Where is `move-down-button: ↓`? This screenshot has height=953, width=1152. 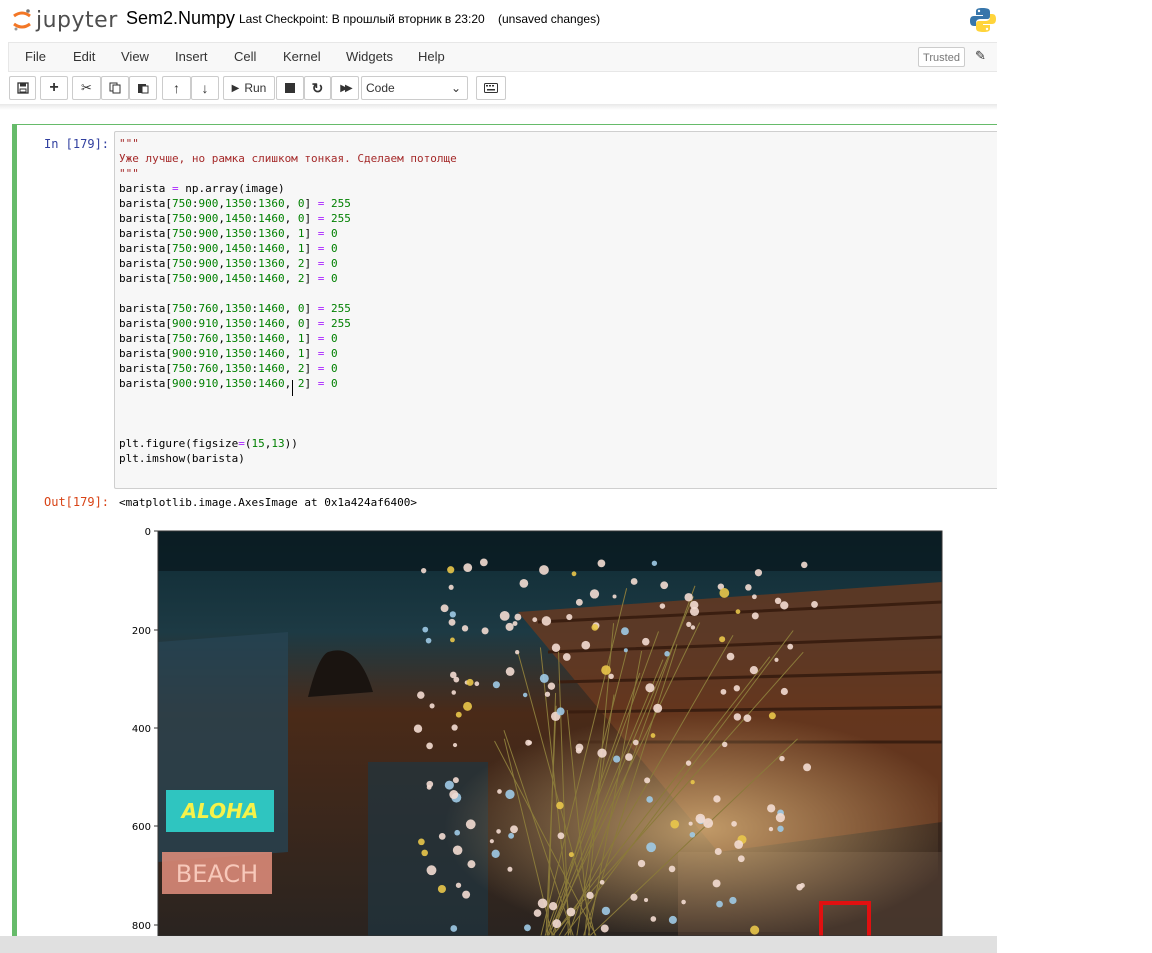 move-down-button: ↓ is located at coordinates (205, 88).